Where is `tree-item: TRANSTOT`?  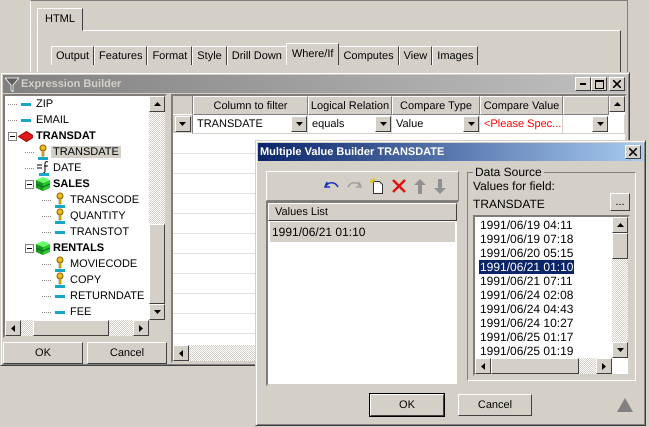 tree-item: TRANSTOT is located at coordinates (100, 232).